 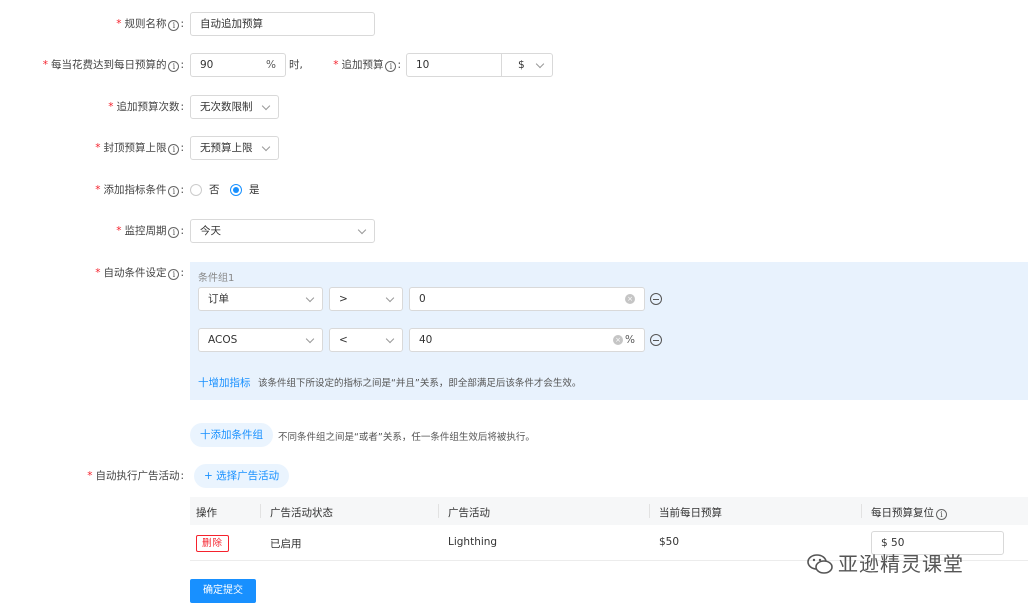 What do you see at coordinates (135, 476) in the screenshot?
I see `auto-campaign-label: * 自动执行广告活动:` at bounding box center [135, 476].